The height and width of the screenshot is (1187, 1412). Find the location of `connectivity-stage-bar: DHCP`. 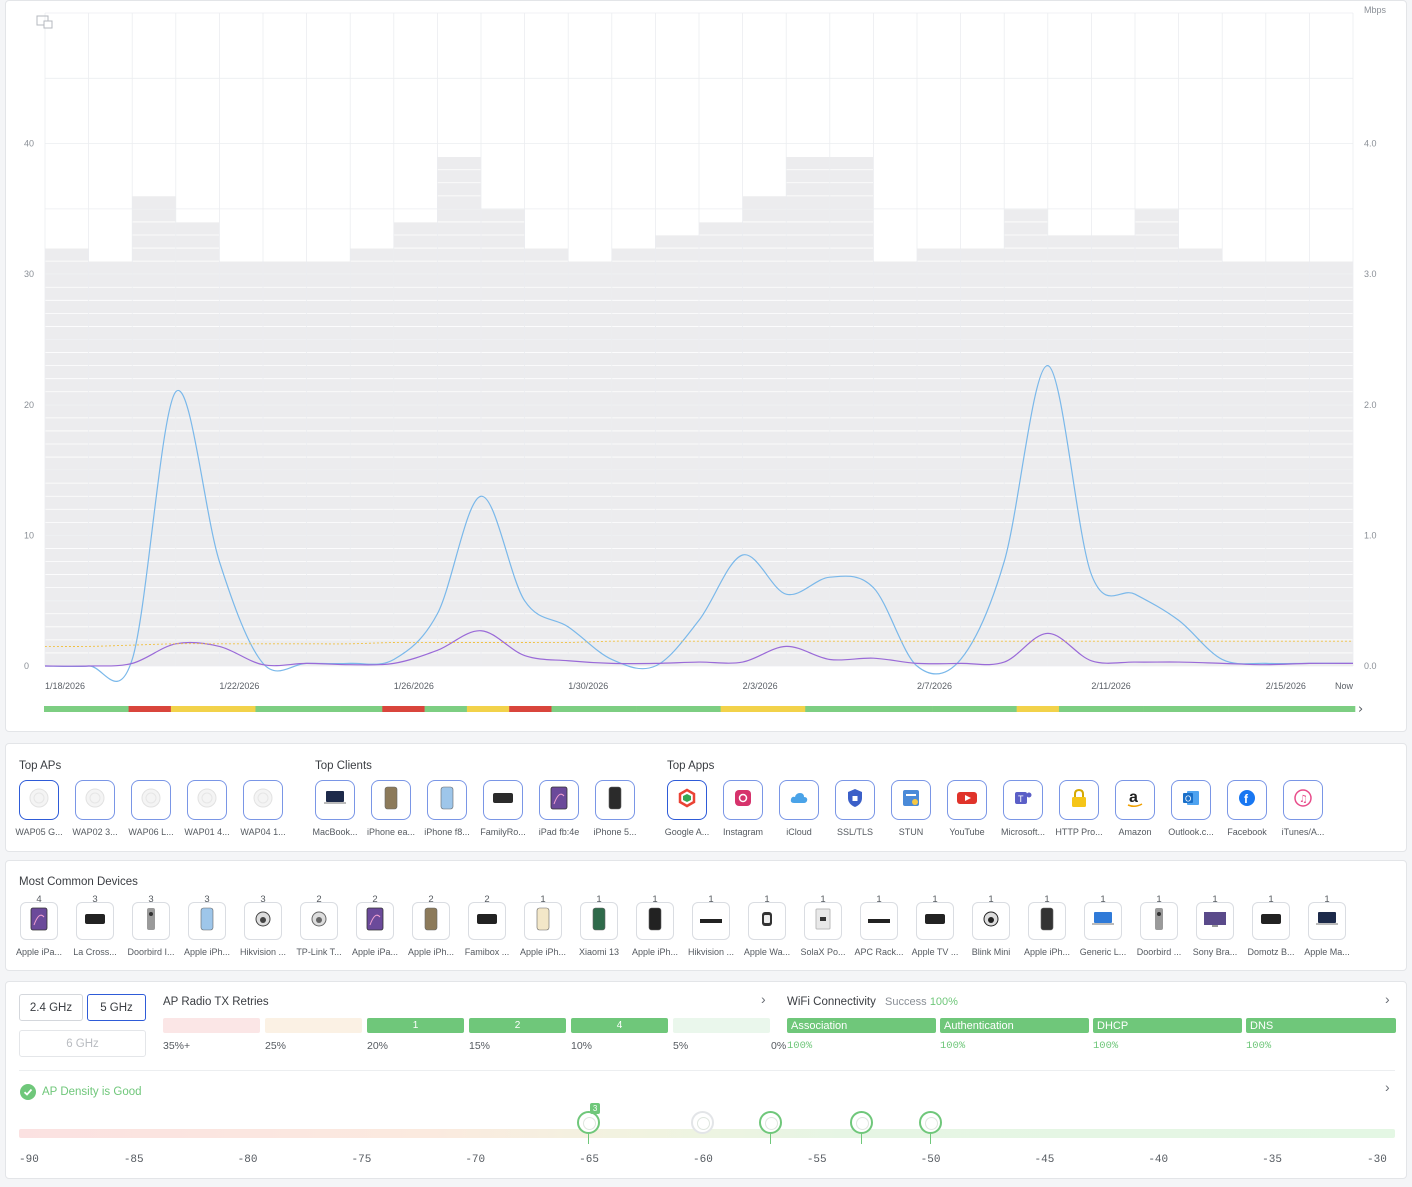

connectivity-stage-bar: DHCP is located at coordinates (1167, 1025).